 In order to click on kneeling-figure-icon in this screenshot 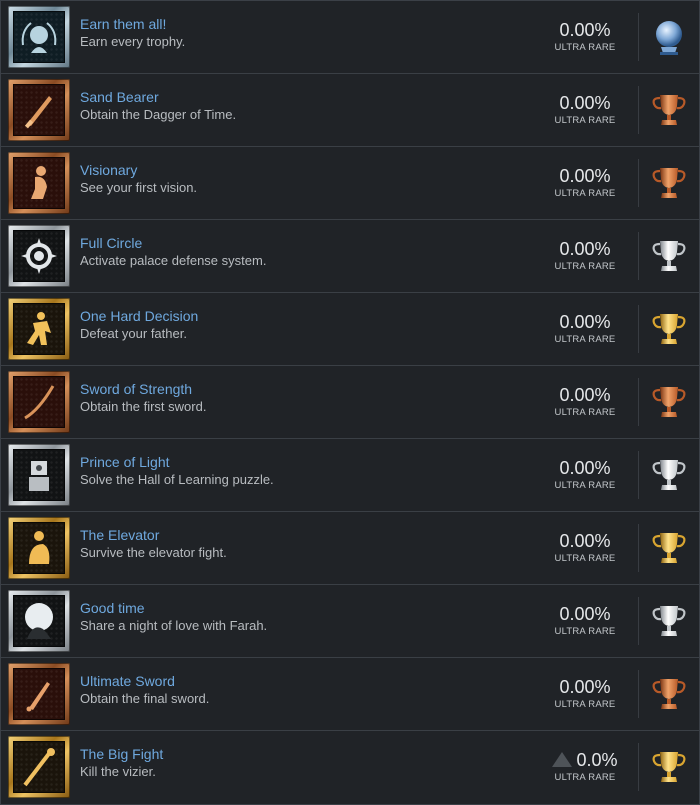, I will do `click(39, 182)`.